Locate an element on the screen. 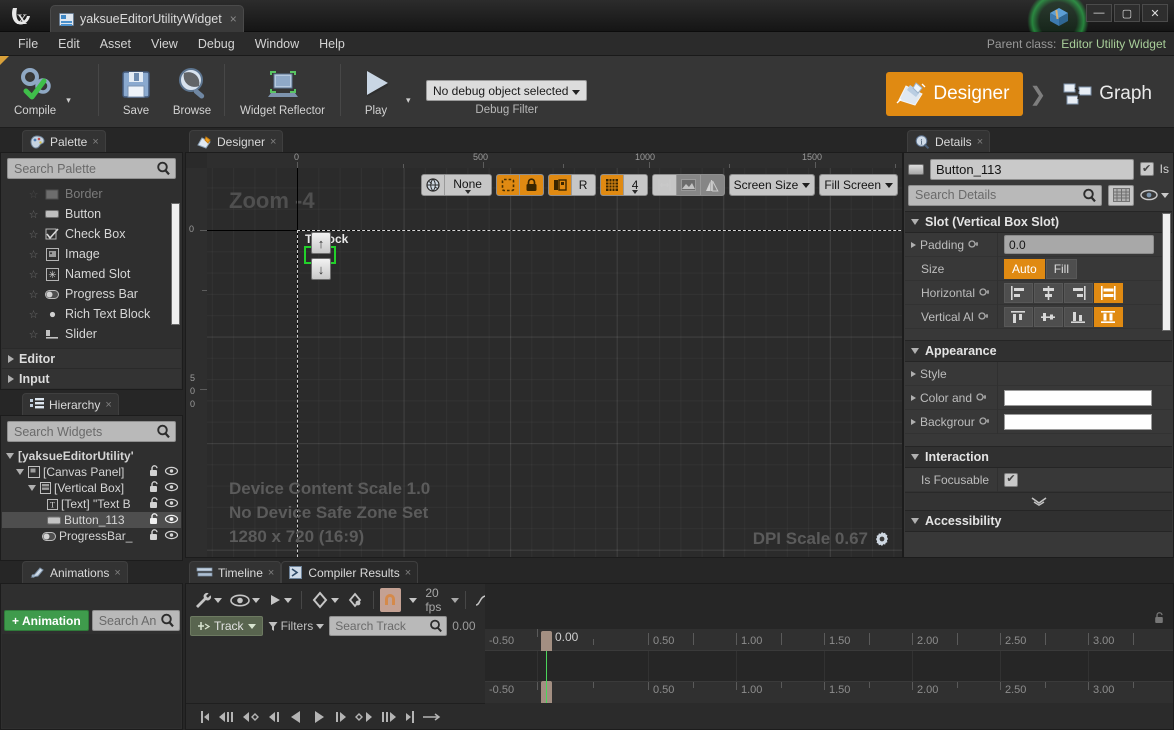 The image size is (1174, 730). widget-reflector-button: Widget Reflector is located at coordinates (282, 88).